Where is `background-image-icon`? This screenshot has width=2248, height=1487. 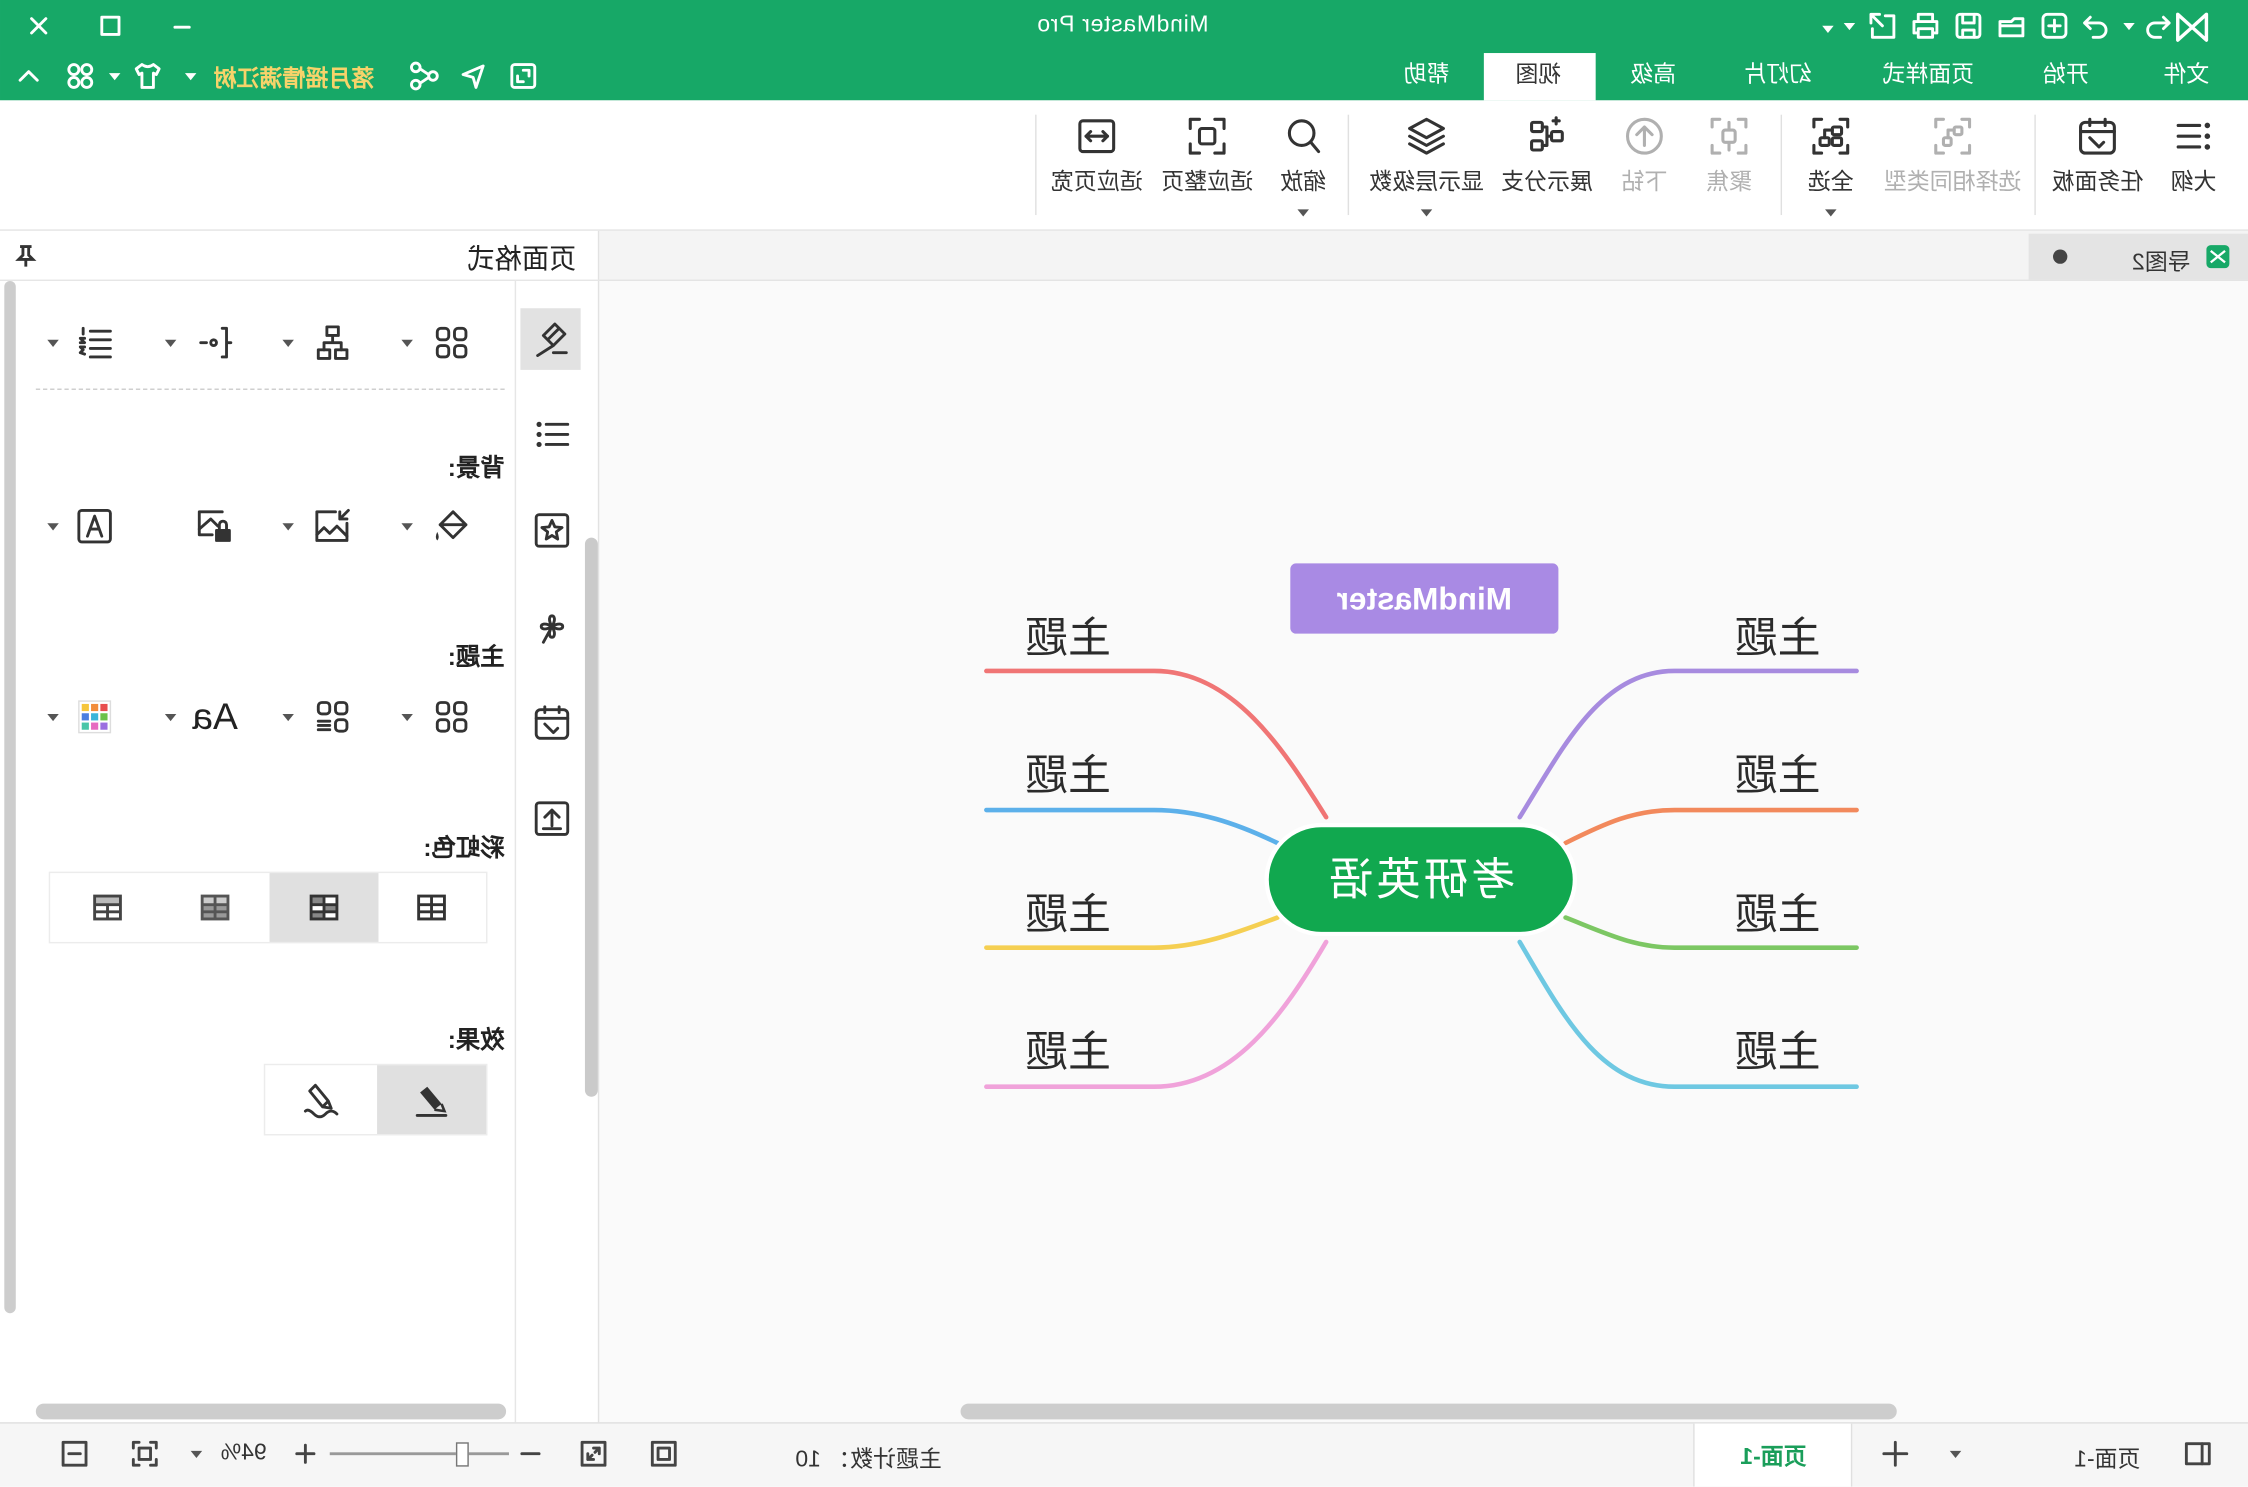
background-image-icon is located at coordinates (333, 526).